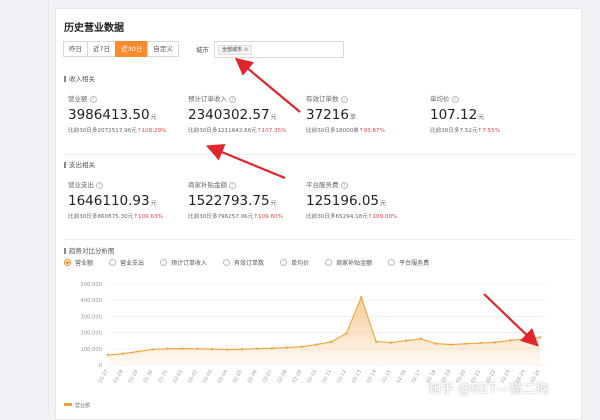  I want to click on x-tick-label: 02-14, so click(372, 376).